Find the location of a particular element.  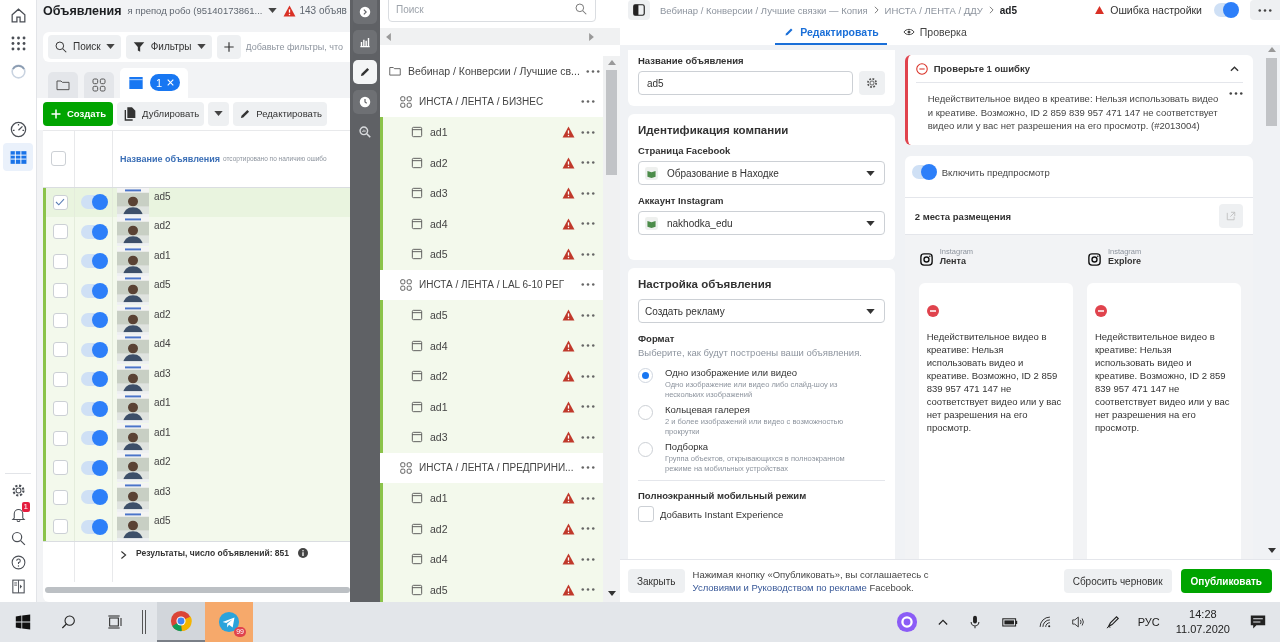

column-header: Название объявления is located at coordinates (170, 158).